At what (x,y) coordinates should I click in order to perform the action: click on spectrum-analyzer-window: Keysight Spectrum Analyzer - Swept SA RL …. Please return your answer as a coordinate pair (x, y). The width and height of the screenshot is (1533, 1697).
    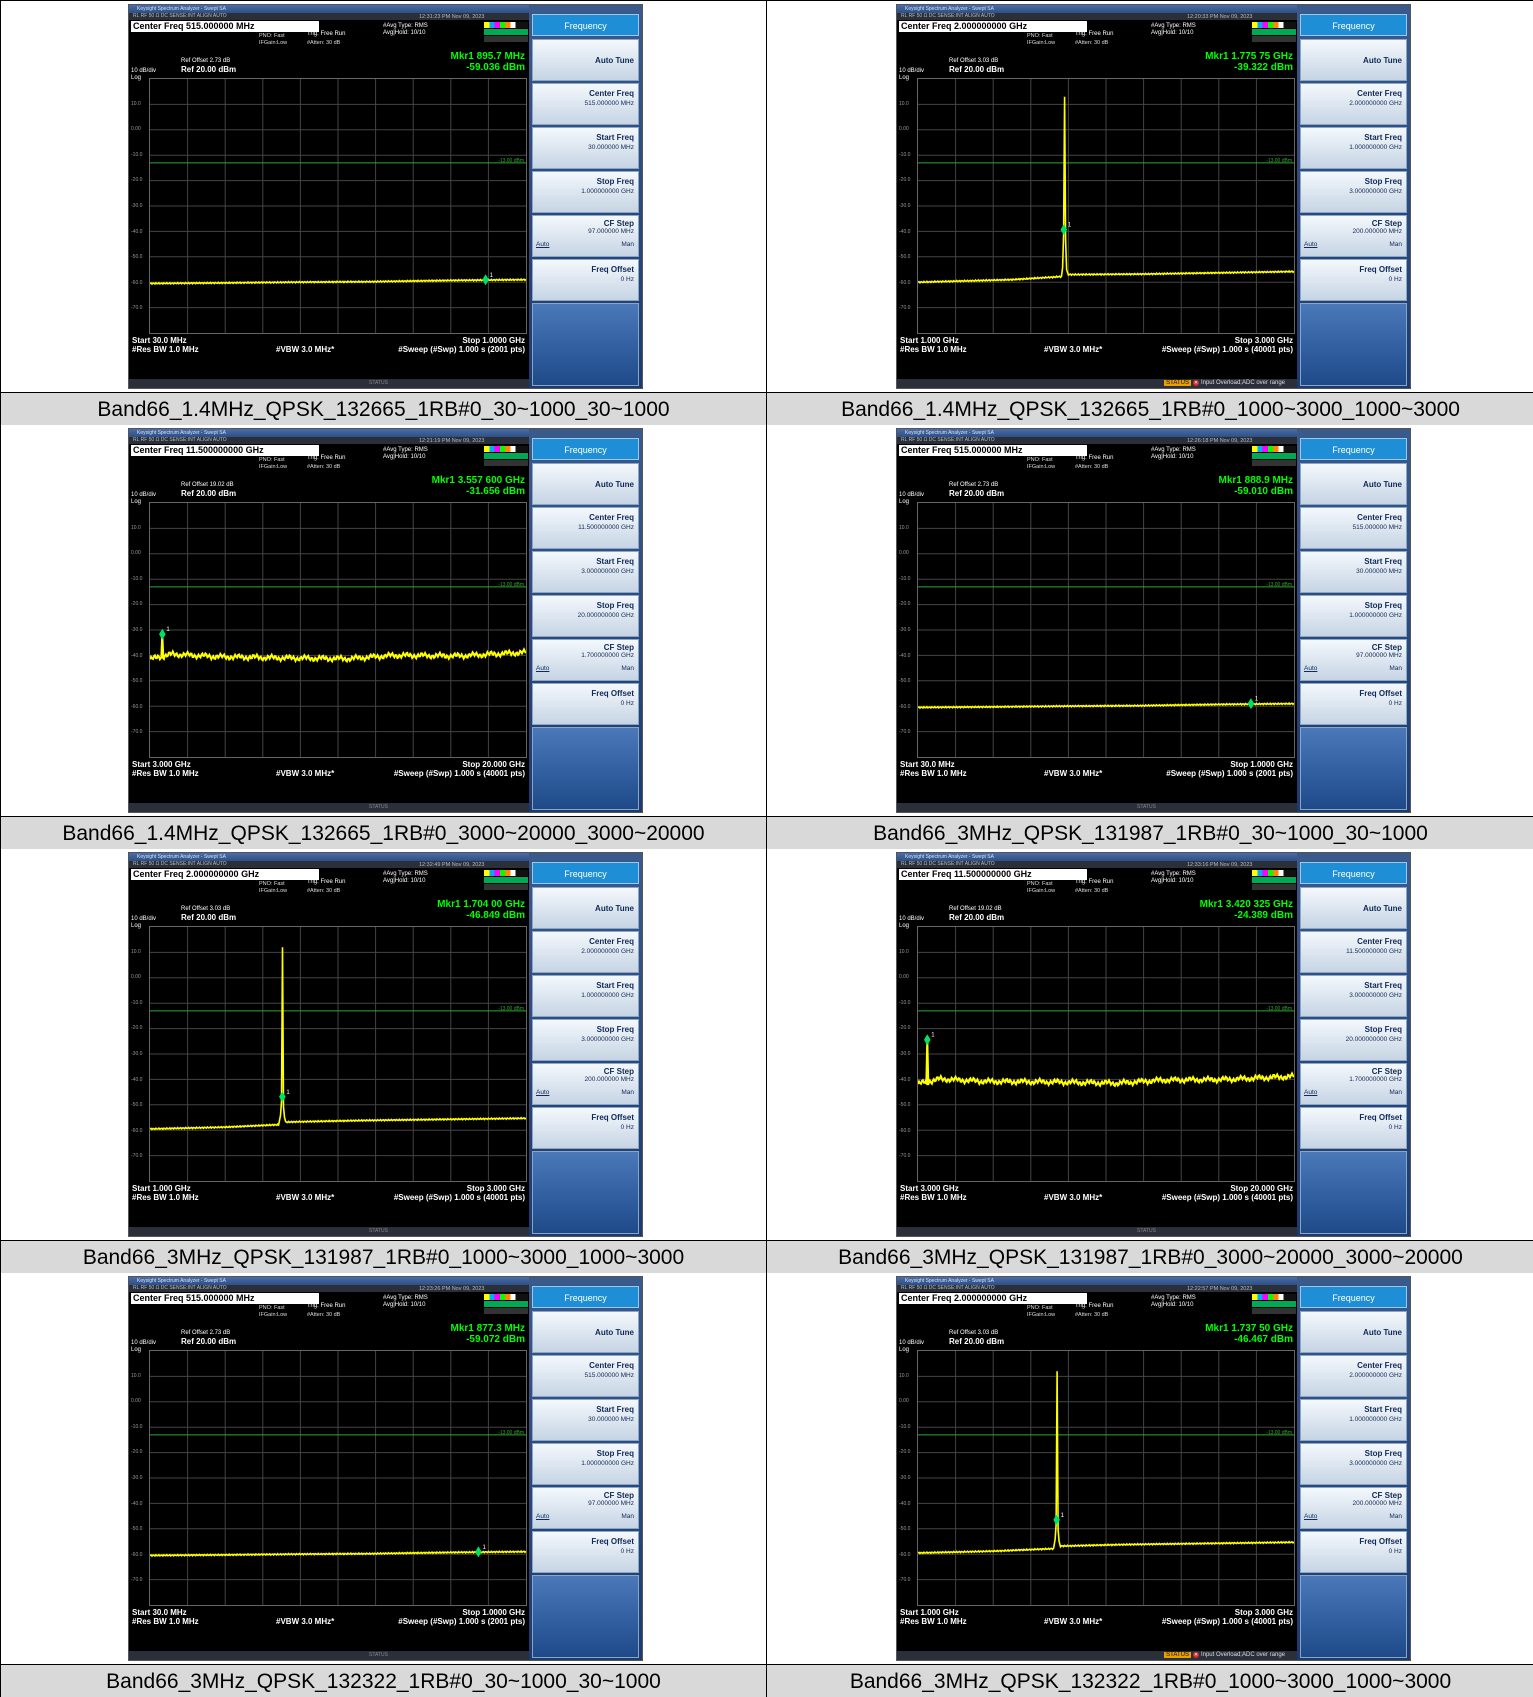
    Looking at the image, I should click on (385, 1468).